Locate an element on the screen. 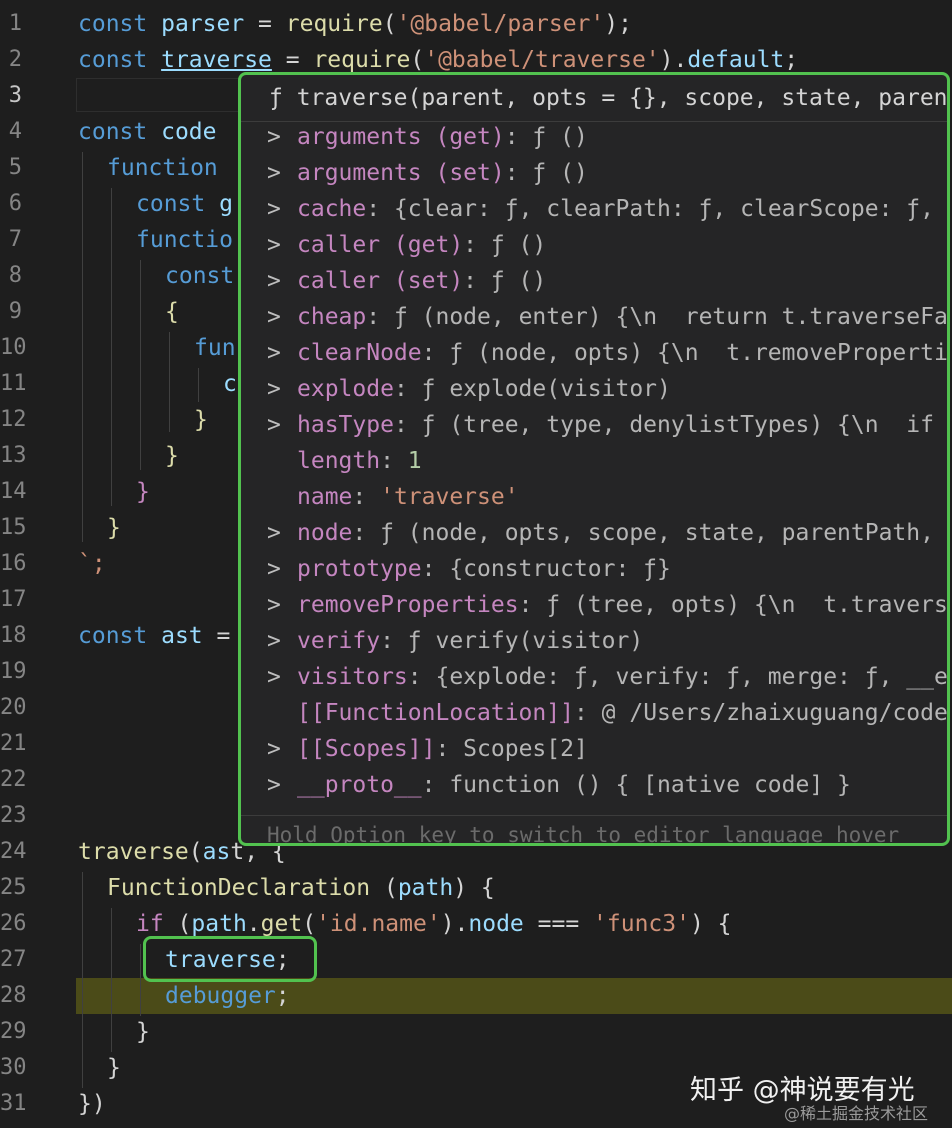 This screenshot has height=1128, width=952. hover-property-row: > arguments (get): ƒ () is located at coordinates (427, 137).